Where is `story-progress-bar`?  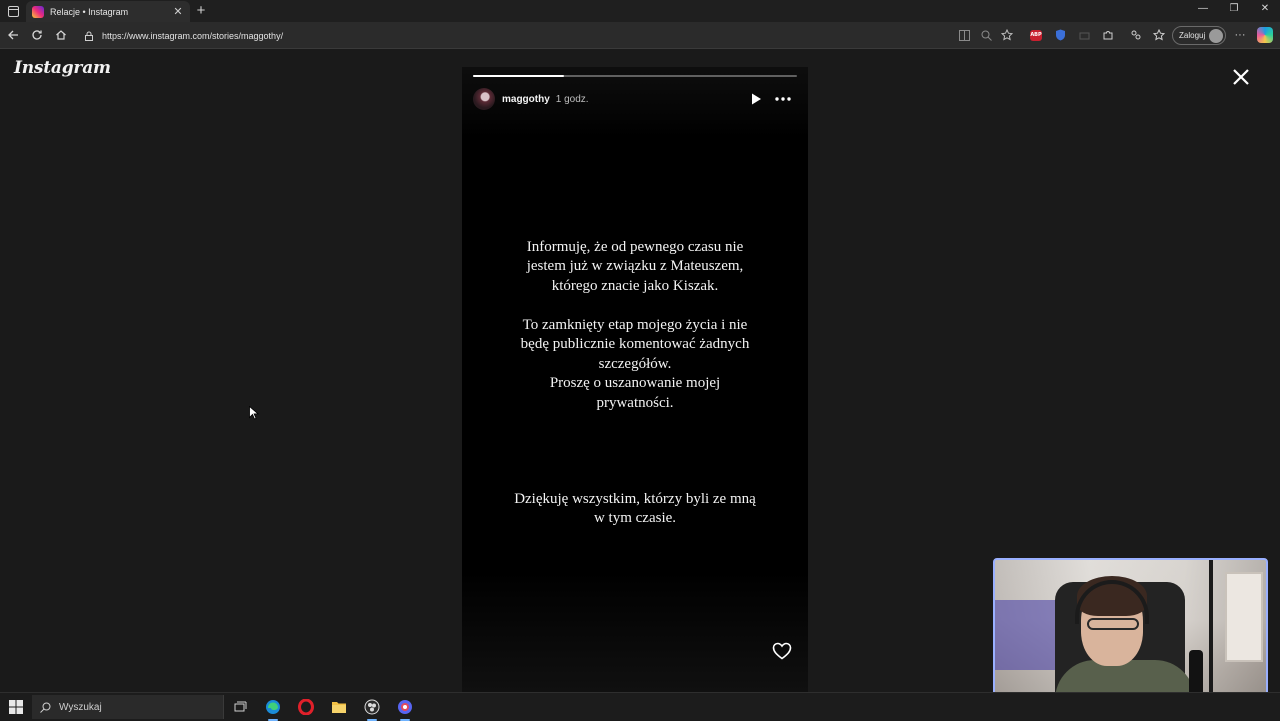
story-progress-bar is located at coordinates (635, 76).